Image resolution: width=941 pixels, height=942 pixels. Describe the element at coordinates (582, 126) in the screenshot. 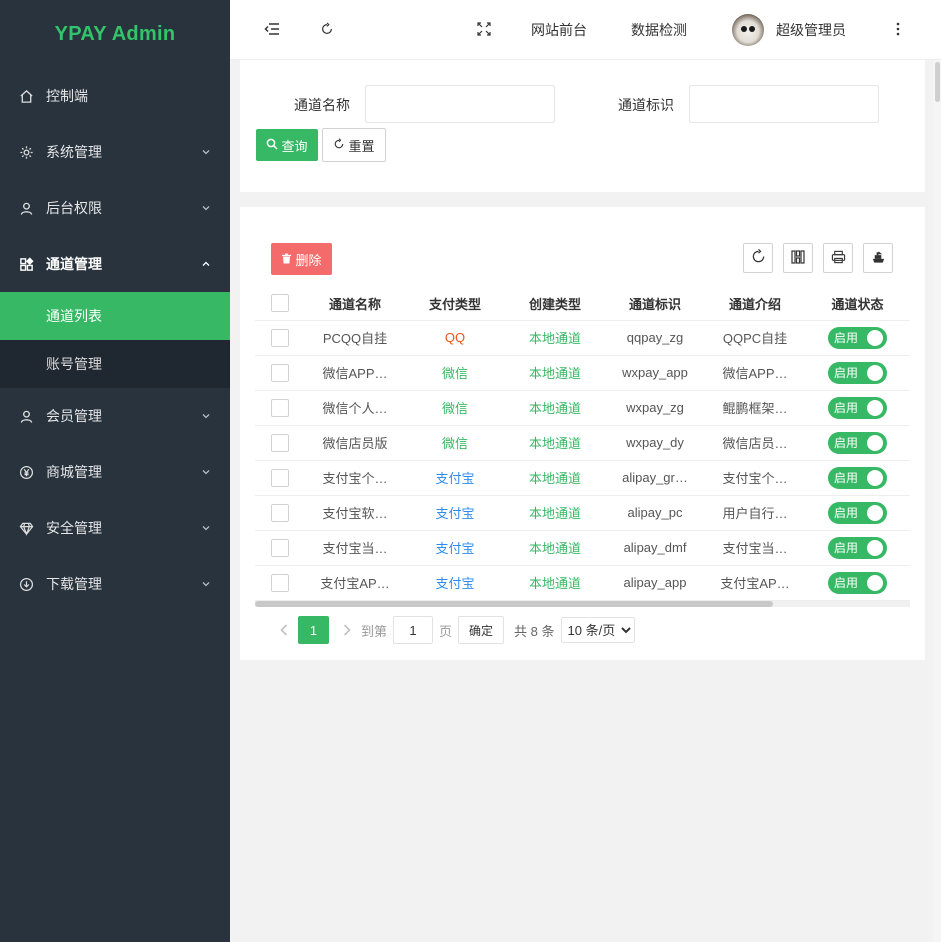

I see `search-panel: 通道名称 通道标识 查询 重置` at that location.